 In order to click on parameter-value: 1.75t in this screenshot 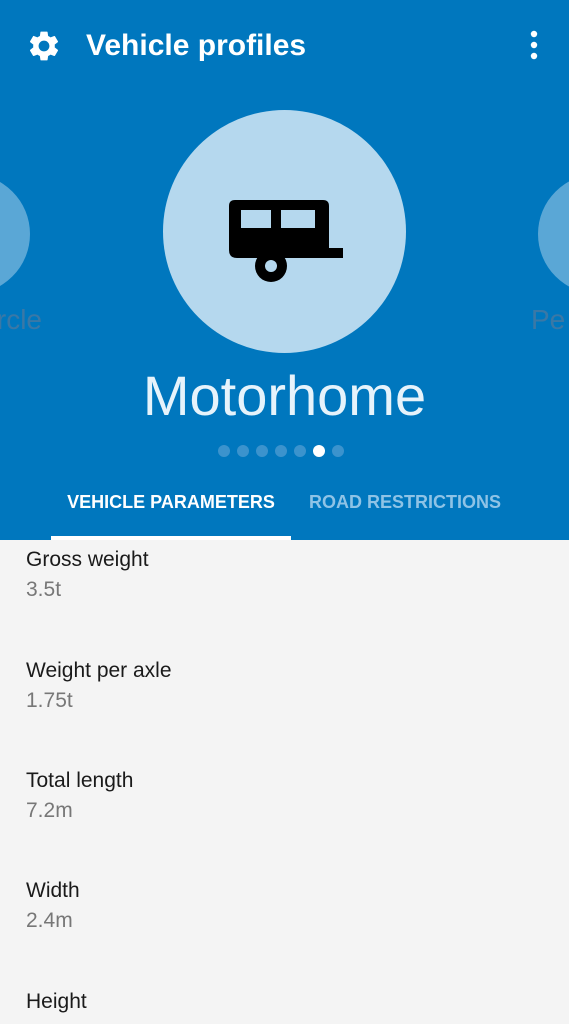, I will do `click(49, 700)`.